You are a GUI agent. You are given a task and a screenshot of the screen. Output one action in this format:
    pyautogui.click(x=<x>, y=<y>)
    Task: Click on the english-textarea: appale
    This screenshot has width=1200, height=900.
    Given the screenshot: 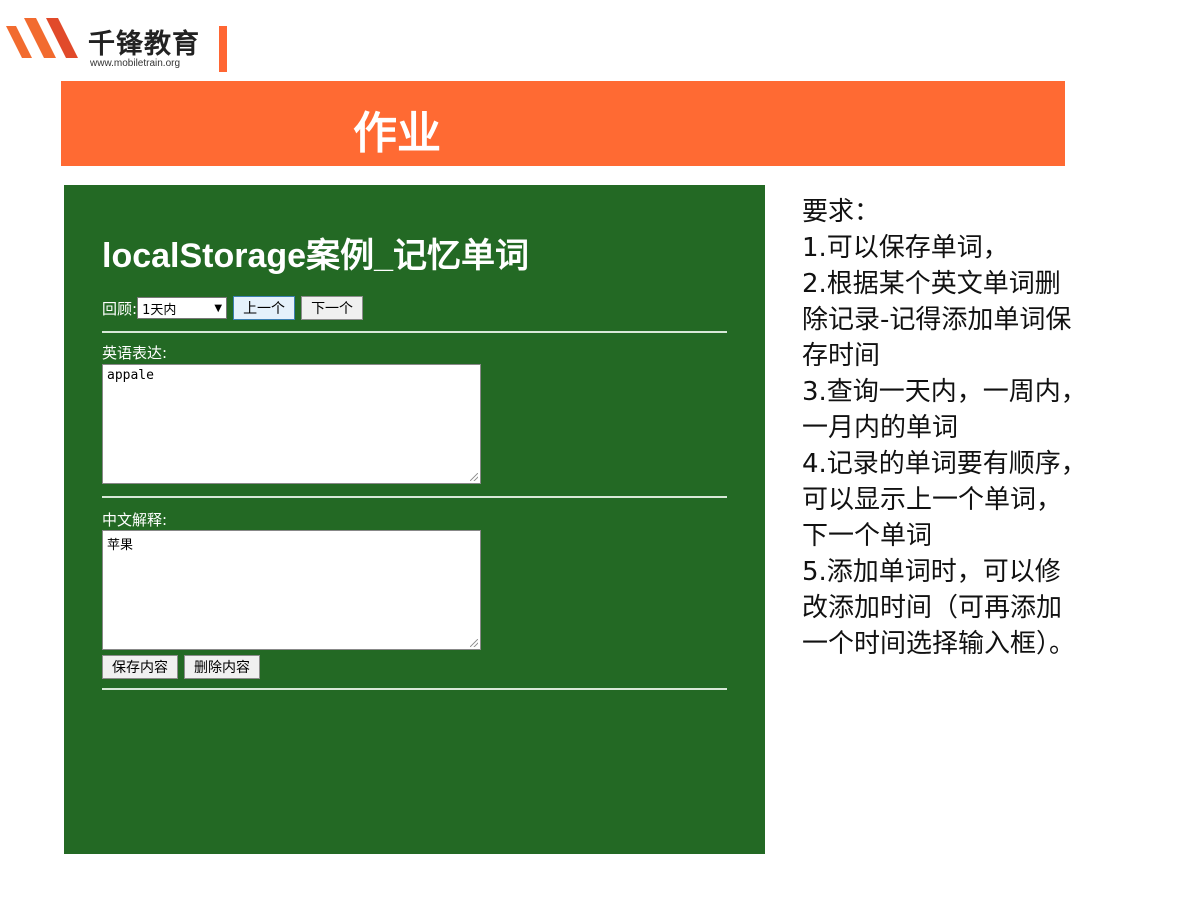 What is the action you would take?
    pyautogui.click(x=291, y=424)
    